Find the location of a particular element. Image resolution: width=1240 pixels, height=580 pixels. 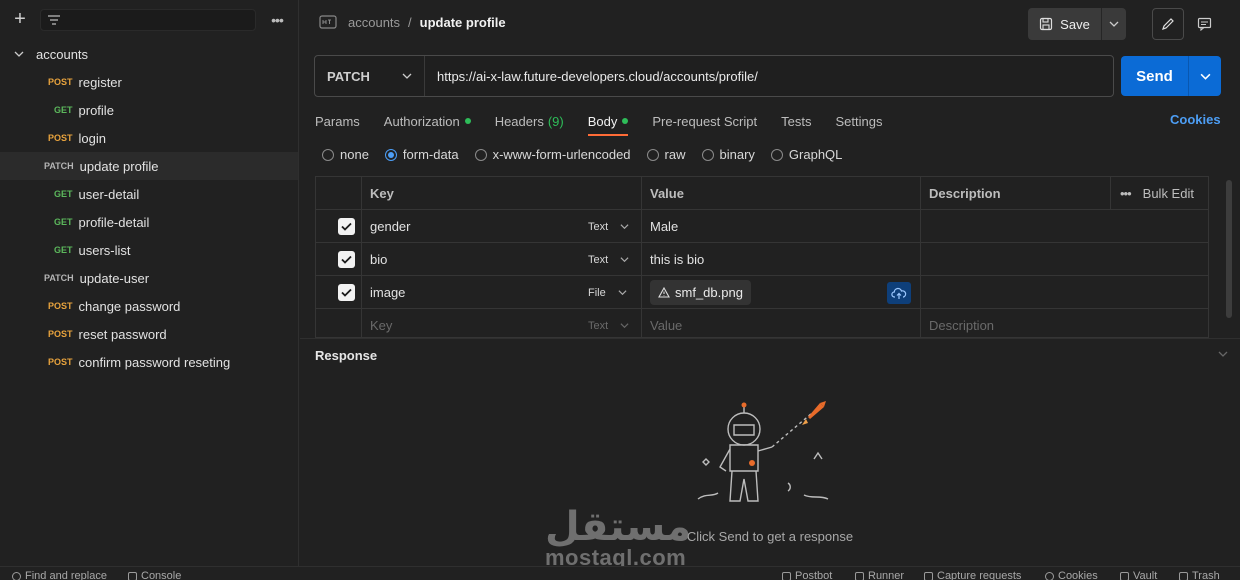

sidebar-item-change-password: POST change password is located at coordinates (149, 306).